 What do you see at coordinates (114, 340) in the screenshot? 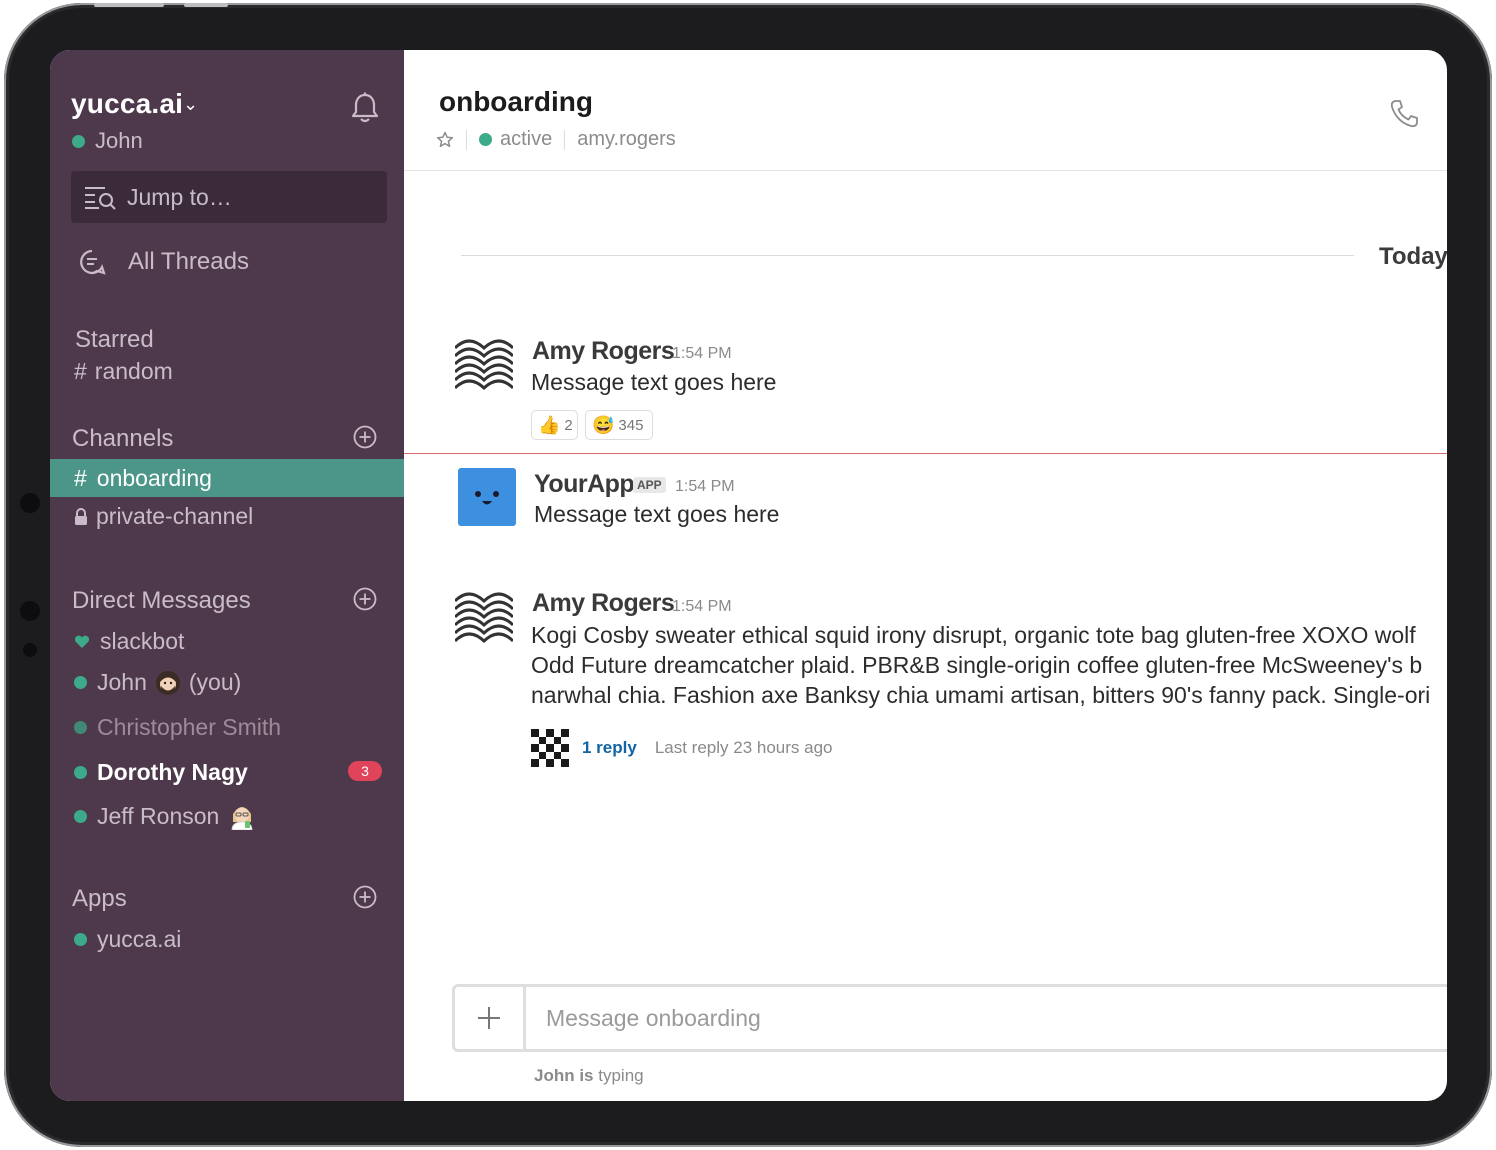
I see `starred-heading: Starred` at bounding box center [114, 340].